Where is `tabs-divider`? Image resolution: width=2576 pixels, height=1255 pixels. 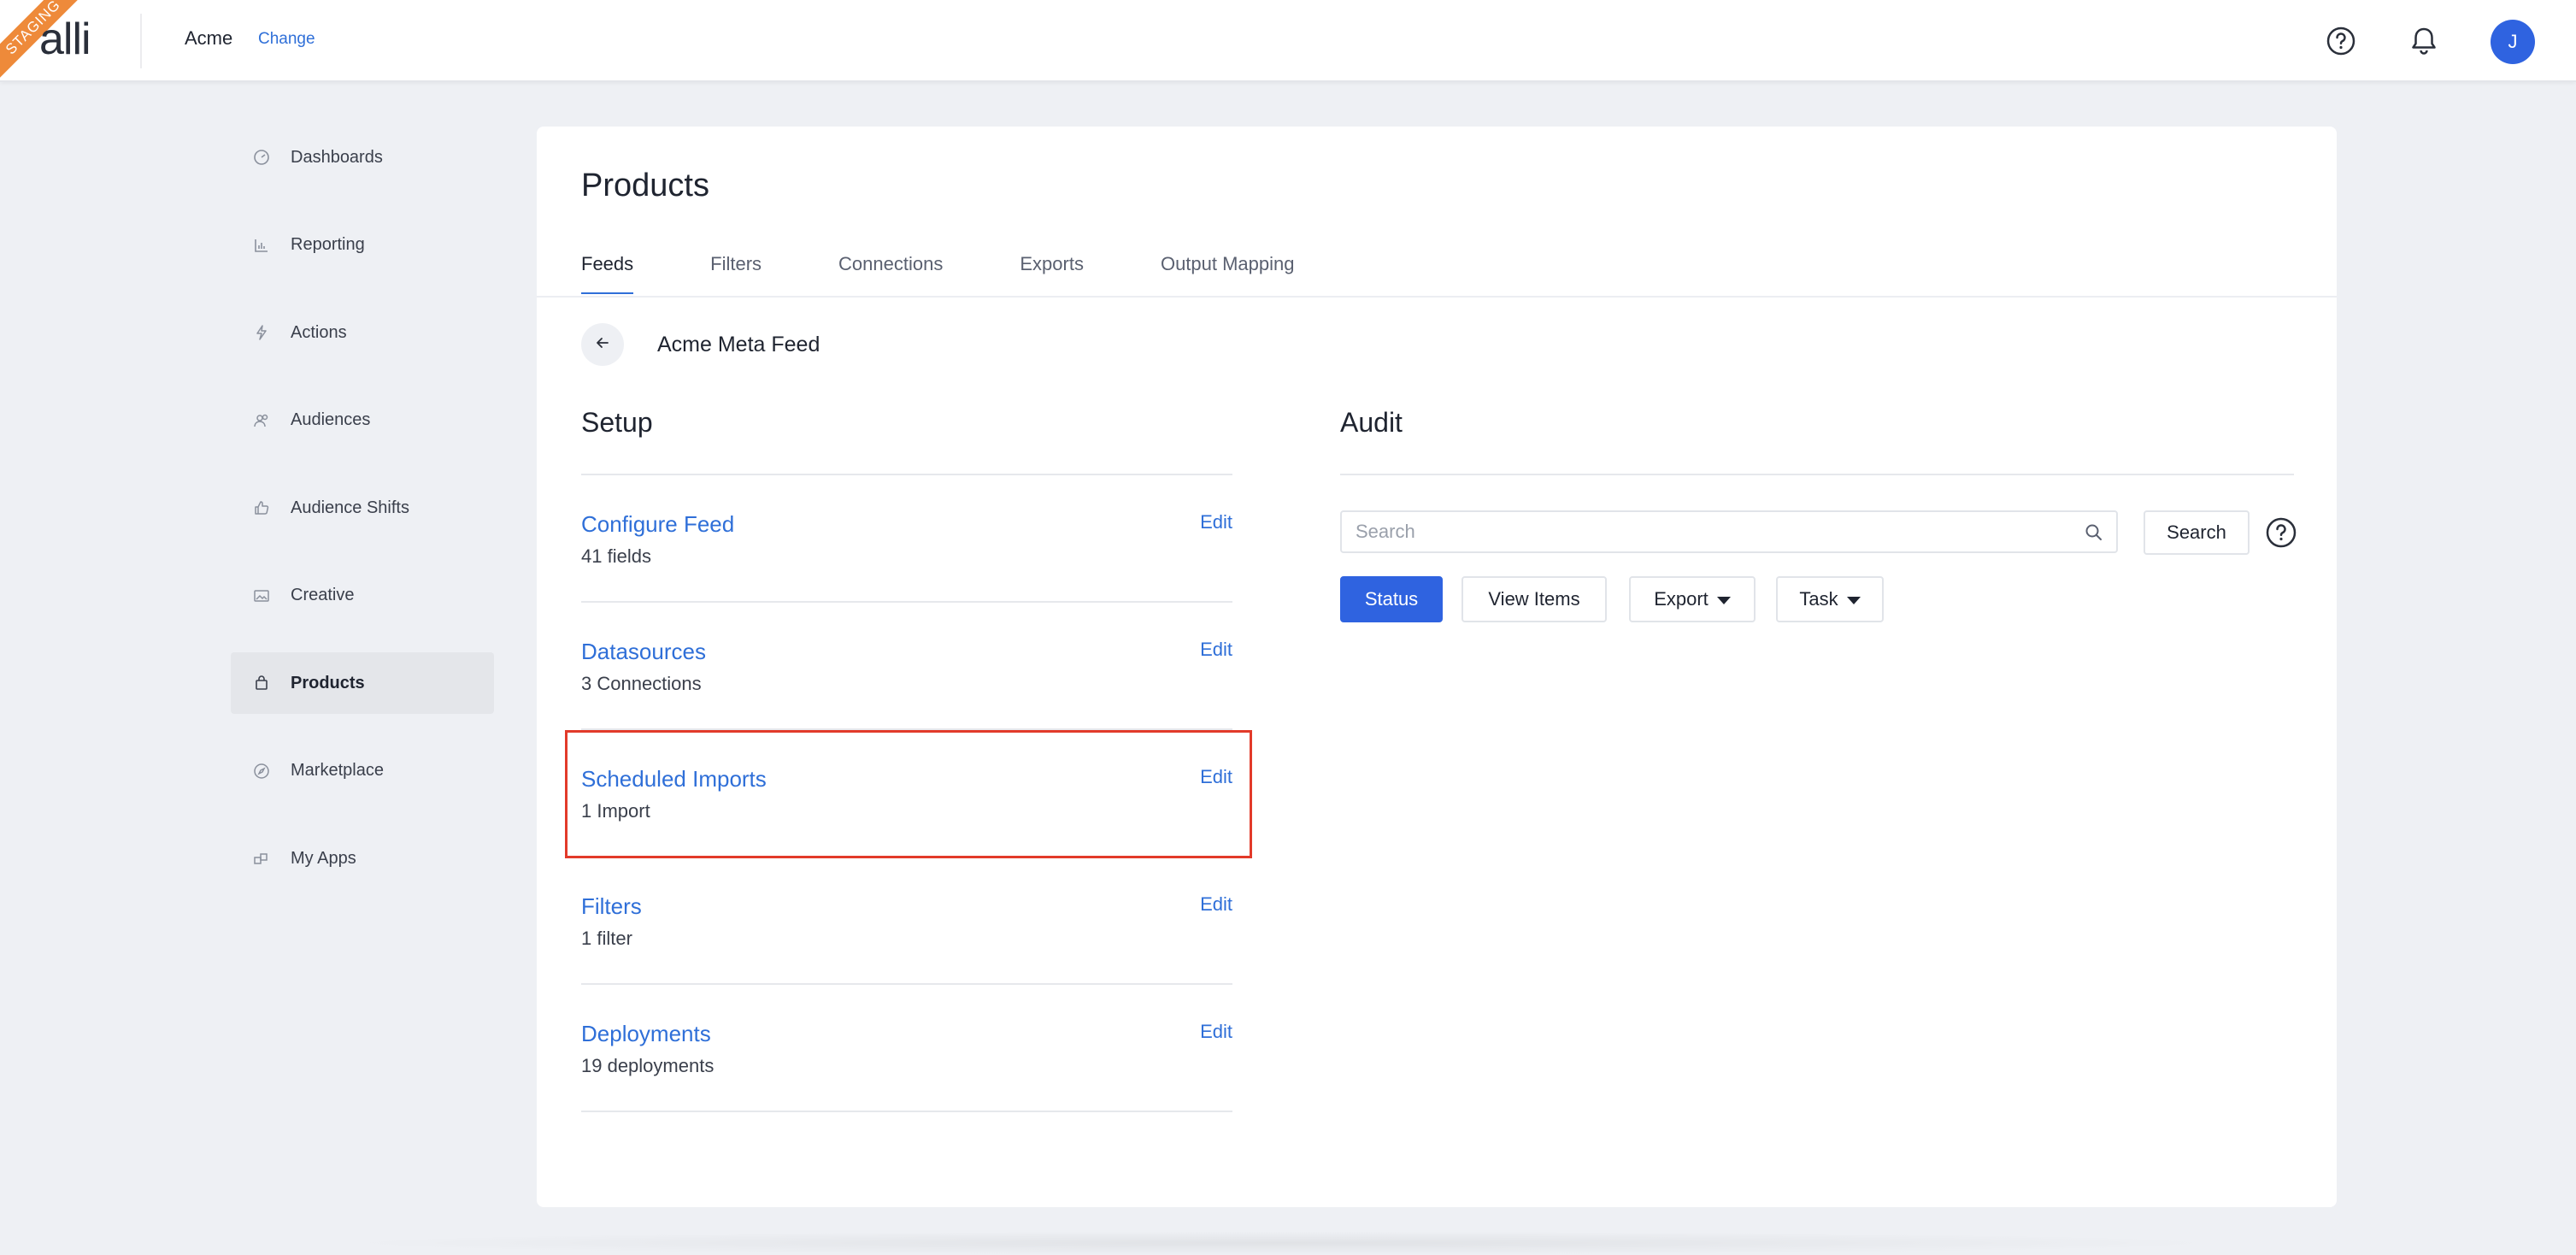 tabs-divider is located at coordinates (1437, 297).